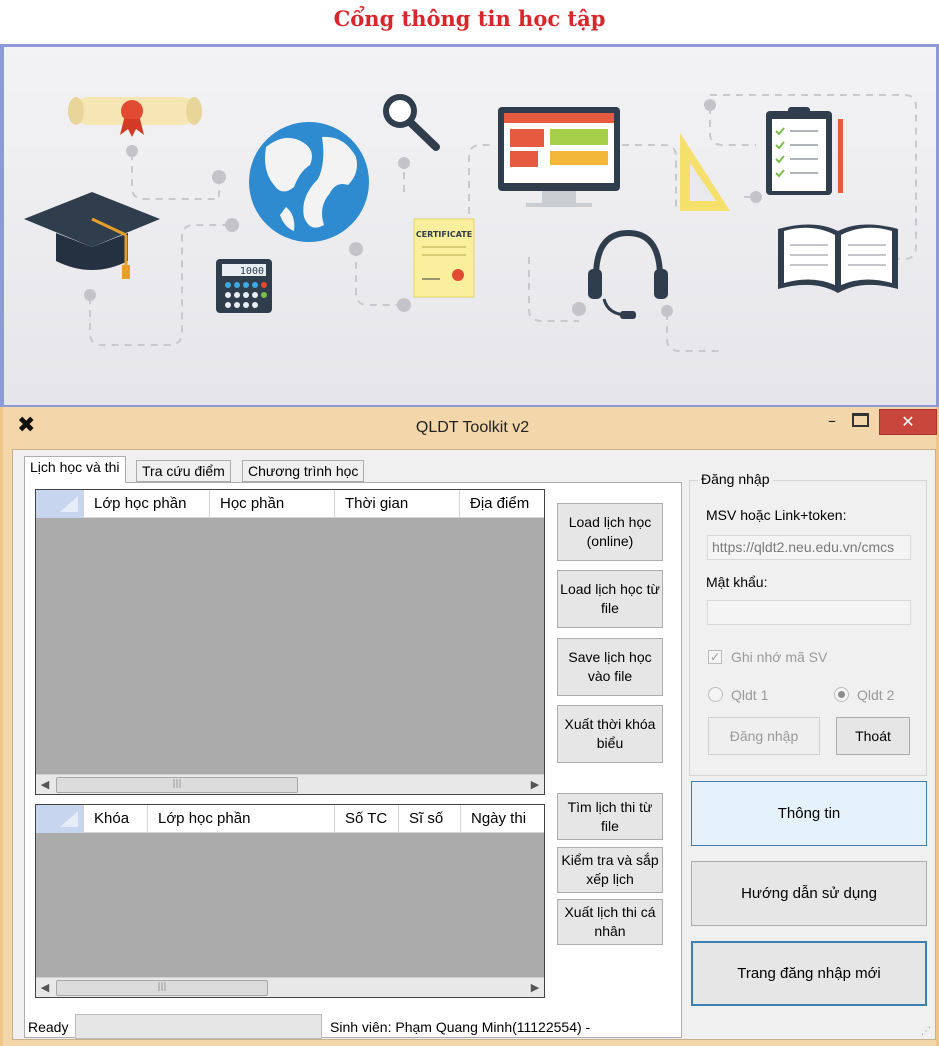 The image size is (939, 1046). I want to click on globe-icon, so click(309, 182).